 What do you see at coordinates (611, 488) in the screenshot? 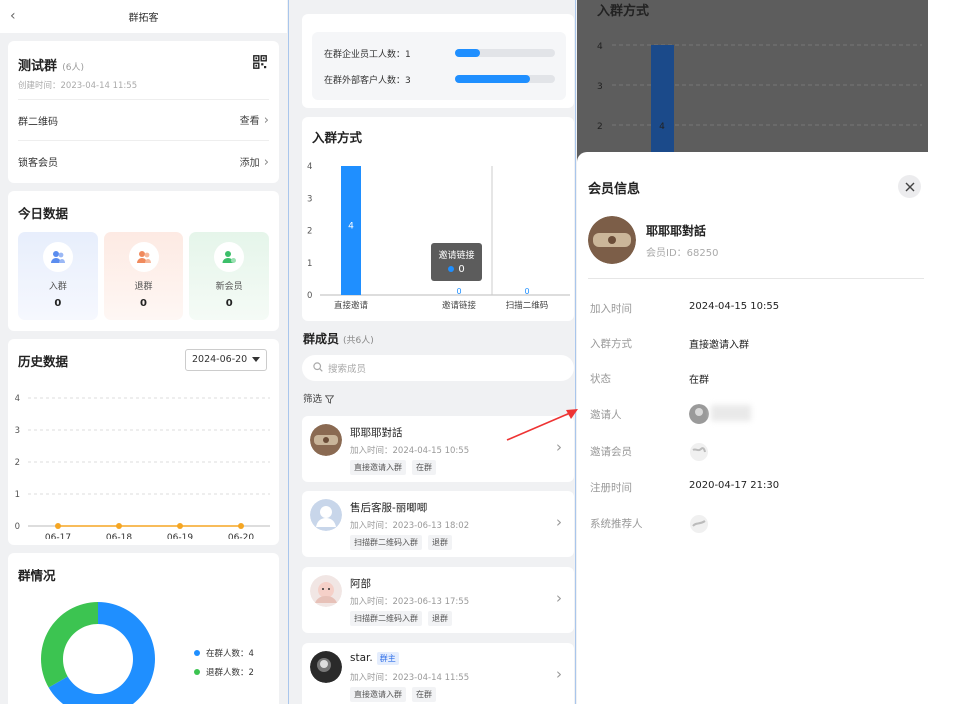
I see `info-label: 注册时间` at bounding box center [611, 488].